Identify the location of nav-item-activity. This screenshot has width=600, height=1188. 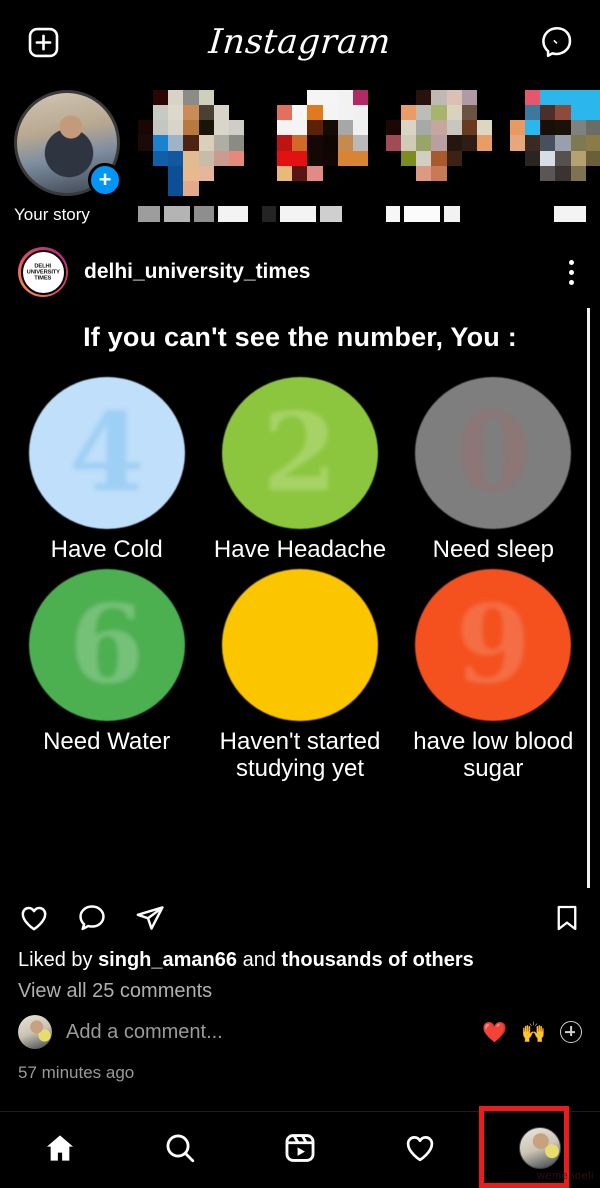
(420, 1148).